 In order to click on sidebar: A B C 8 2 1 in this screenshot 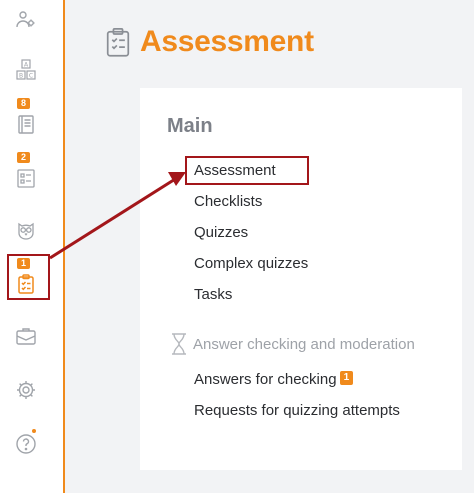, I will do `click(32, 246)`.